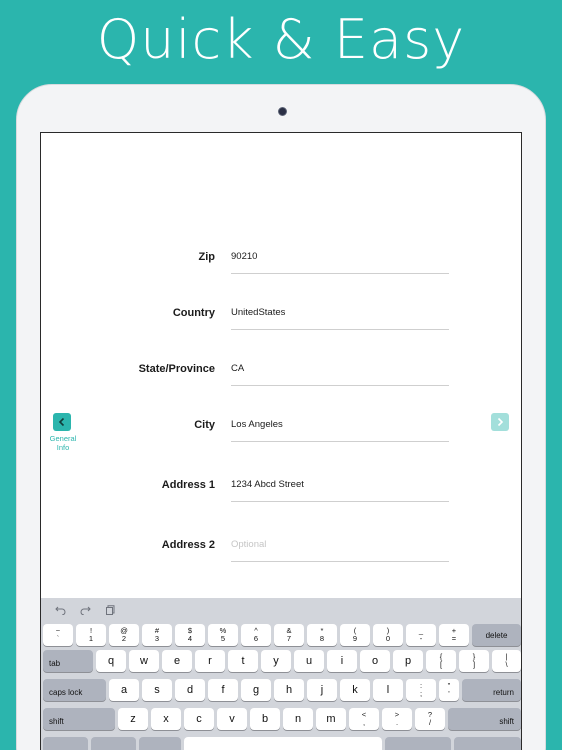 The height and width of the screenshot is (750, 562). What do you see at coordinates (283, 743) in the screenshot?
I see `space-bar` at bounding box center [283, 743].